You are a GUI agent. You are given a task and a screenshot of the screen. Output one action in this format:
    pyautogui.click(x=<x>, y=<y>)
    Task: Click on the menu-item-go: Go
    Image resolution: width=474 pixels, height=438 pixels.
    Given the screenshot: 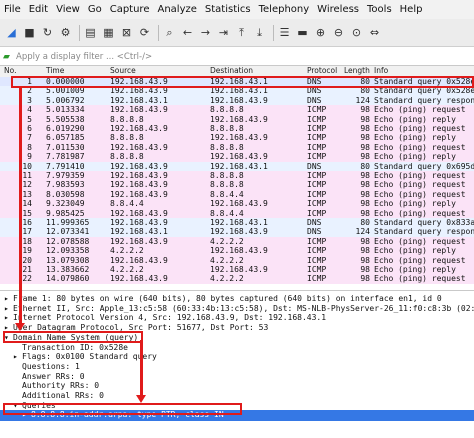 What is the action you would take?
    pyautogui.click(x=95, y=9)
    